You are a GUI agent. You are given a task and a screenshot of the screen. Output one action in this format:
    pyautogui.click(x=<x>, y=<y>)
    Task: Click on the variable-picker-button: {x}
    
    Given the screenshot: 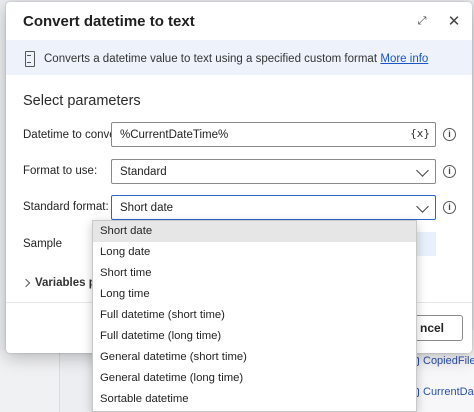 What is the action you would take?
    pyautogui.click(x=420, y=133)
    